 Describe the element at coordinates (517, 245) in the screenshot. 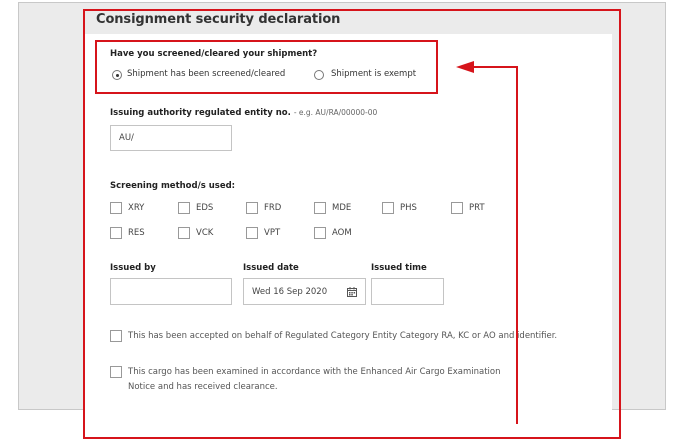

I see `annotation-arrow-vertical` at that location.